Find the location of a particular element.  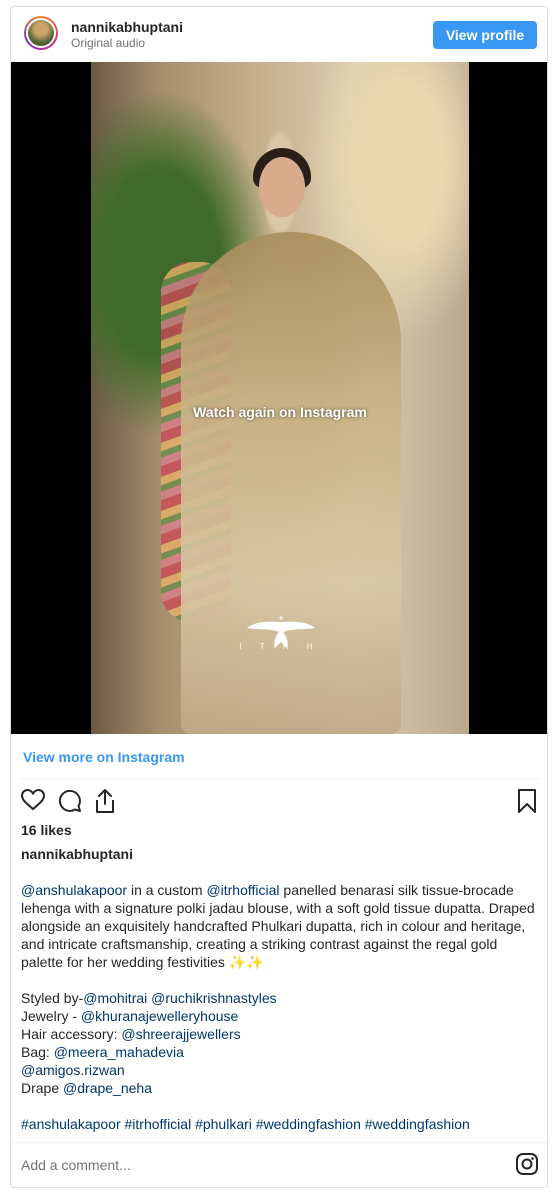

mention-link: @ruchikrishnastyles is located at coordinates (213, 998).